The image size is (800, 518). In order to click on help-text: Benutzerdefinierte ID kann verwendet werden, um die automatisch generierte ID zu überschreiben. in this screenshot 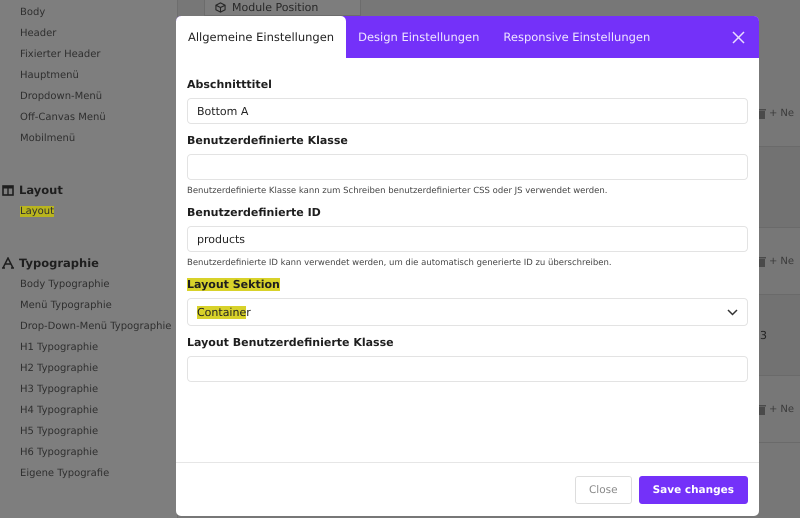, I will do `click(400, 263)`.